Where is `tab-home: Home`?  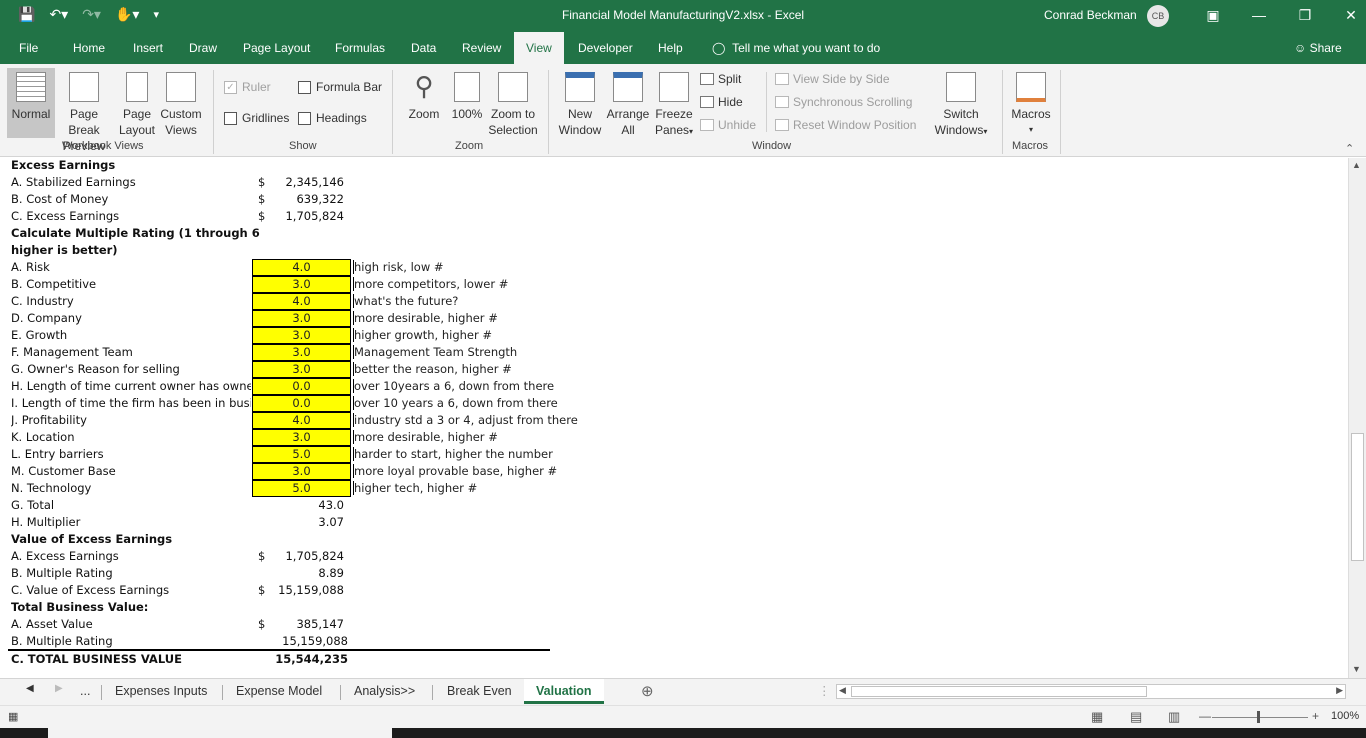
tab-home: Home is located at coordinates (89, 48).